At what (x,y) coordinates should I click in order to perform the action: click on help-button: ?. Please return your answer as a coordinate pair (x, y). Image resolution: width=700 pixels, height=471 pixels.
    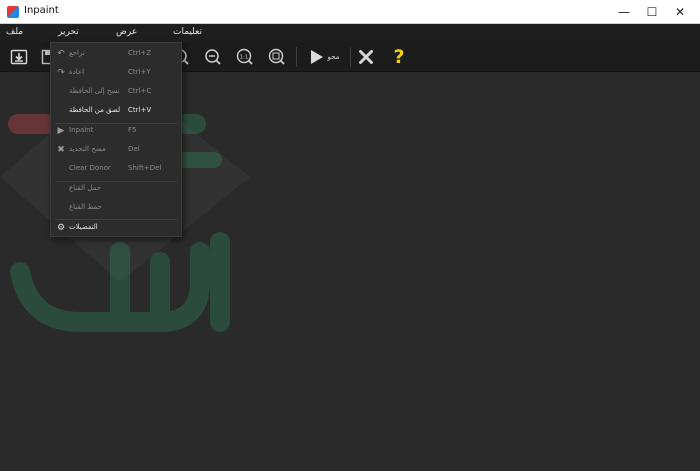
    Looking at the image, I should click on (399, 57).